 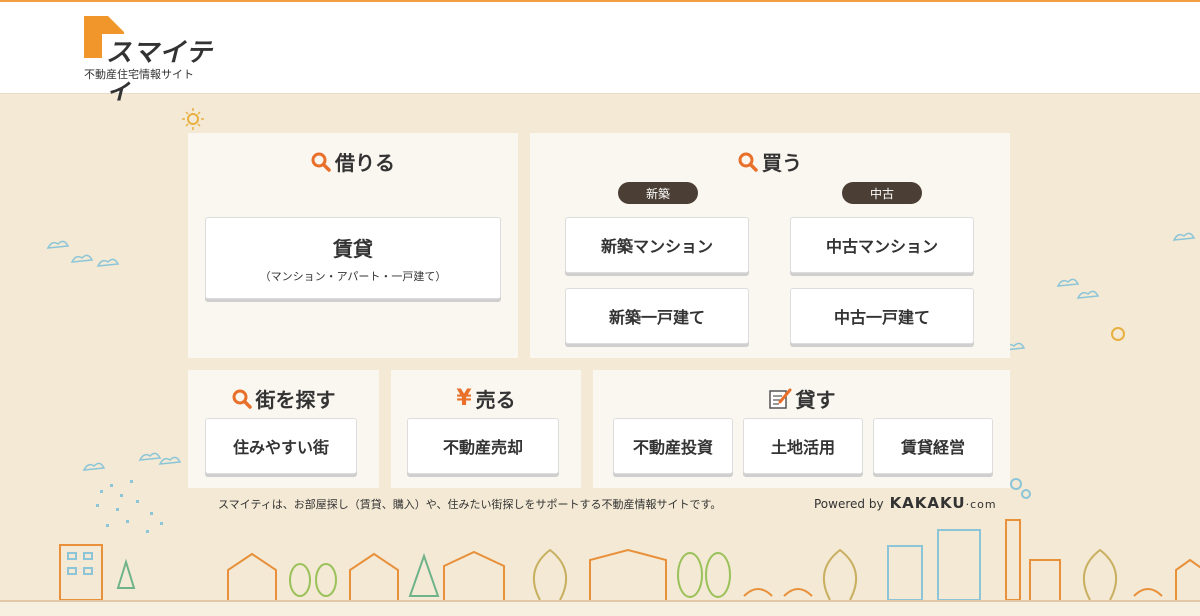 What do you see at coordinates (464, 398) in the screenshot?
I see `yen-icon: ¥` at bounding box center [464, 398].